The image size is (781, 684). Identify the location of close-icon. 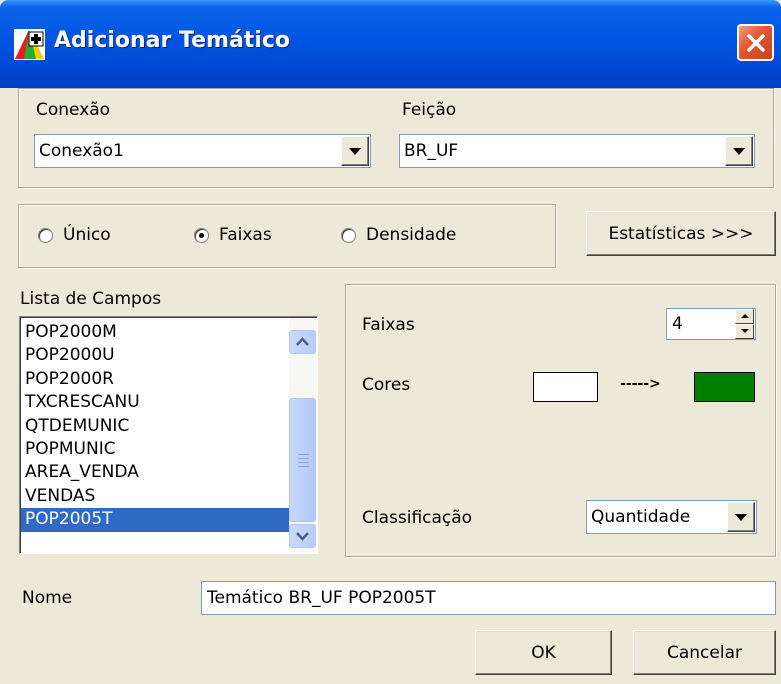
(756, 43).